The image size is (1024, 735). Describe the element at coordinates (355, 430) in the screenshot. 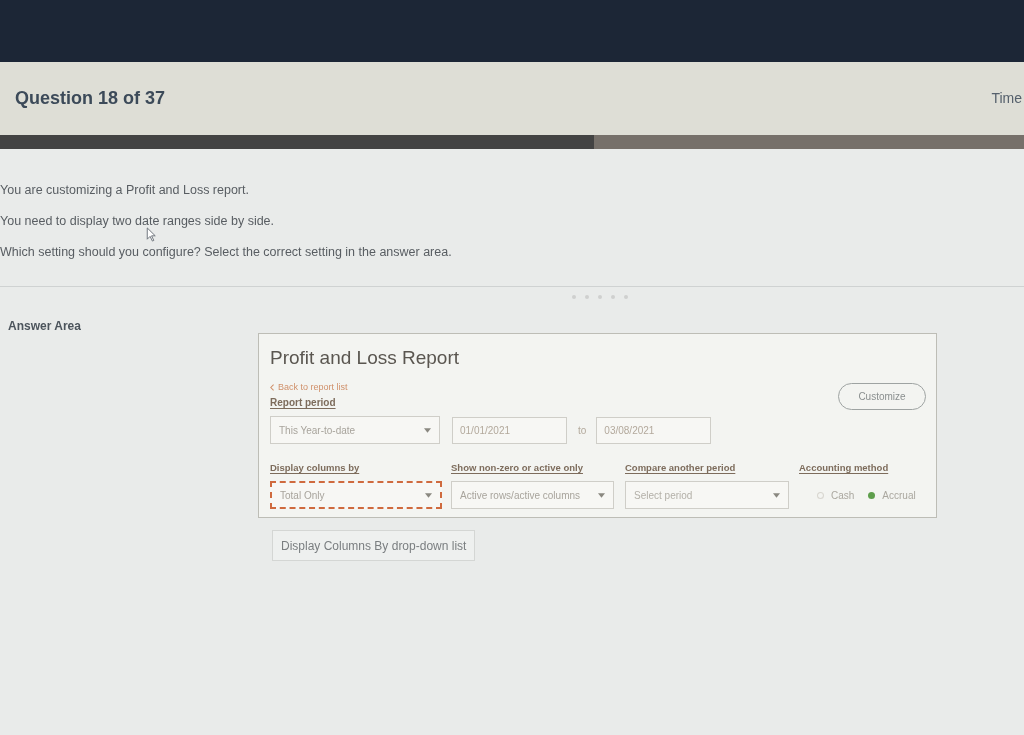

I see `dropdown-field: This Year-to-date` at that location.